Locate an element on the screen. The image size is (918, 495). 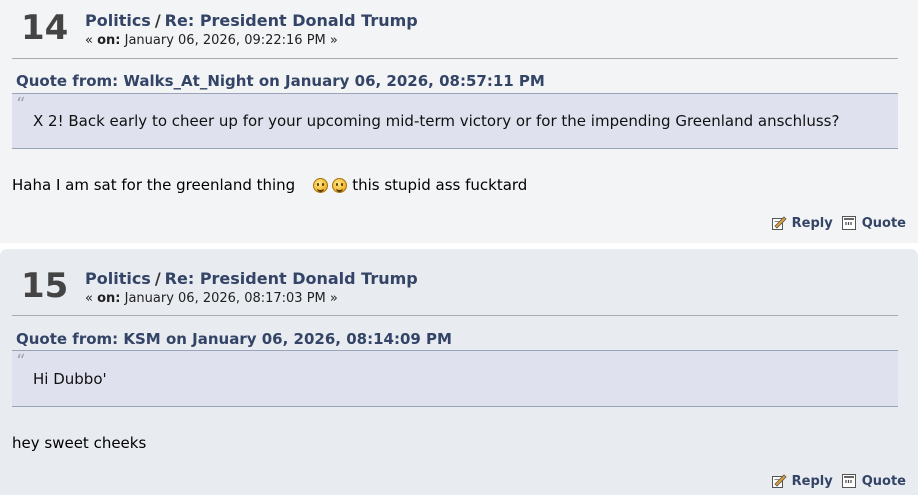
post-meta: « on: January 06, 2026, 08:17:03 PM » is located at coordinates (211, 298).